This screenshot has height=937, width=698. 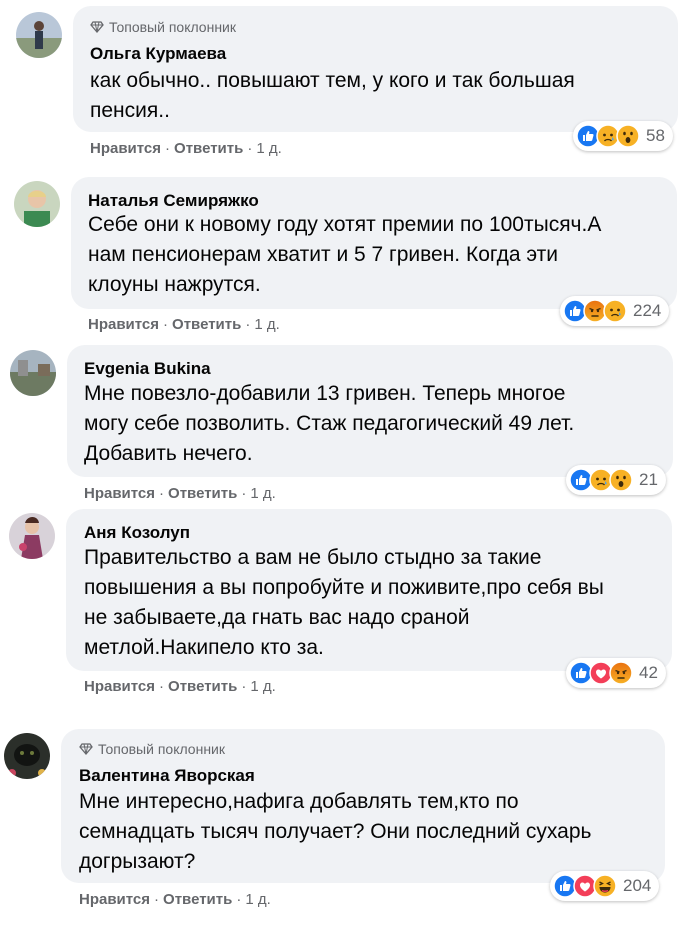 What do you see at coordinates (147, 369) in the screenshot?
I see `comment-author: Evgenia Bukina` at bounding box center [147, 369].